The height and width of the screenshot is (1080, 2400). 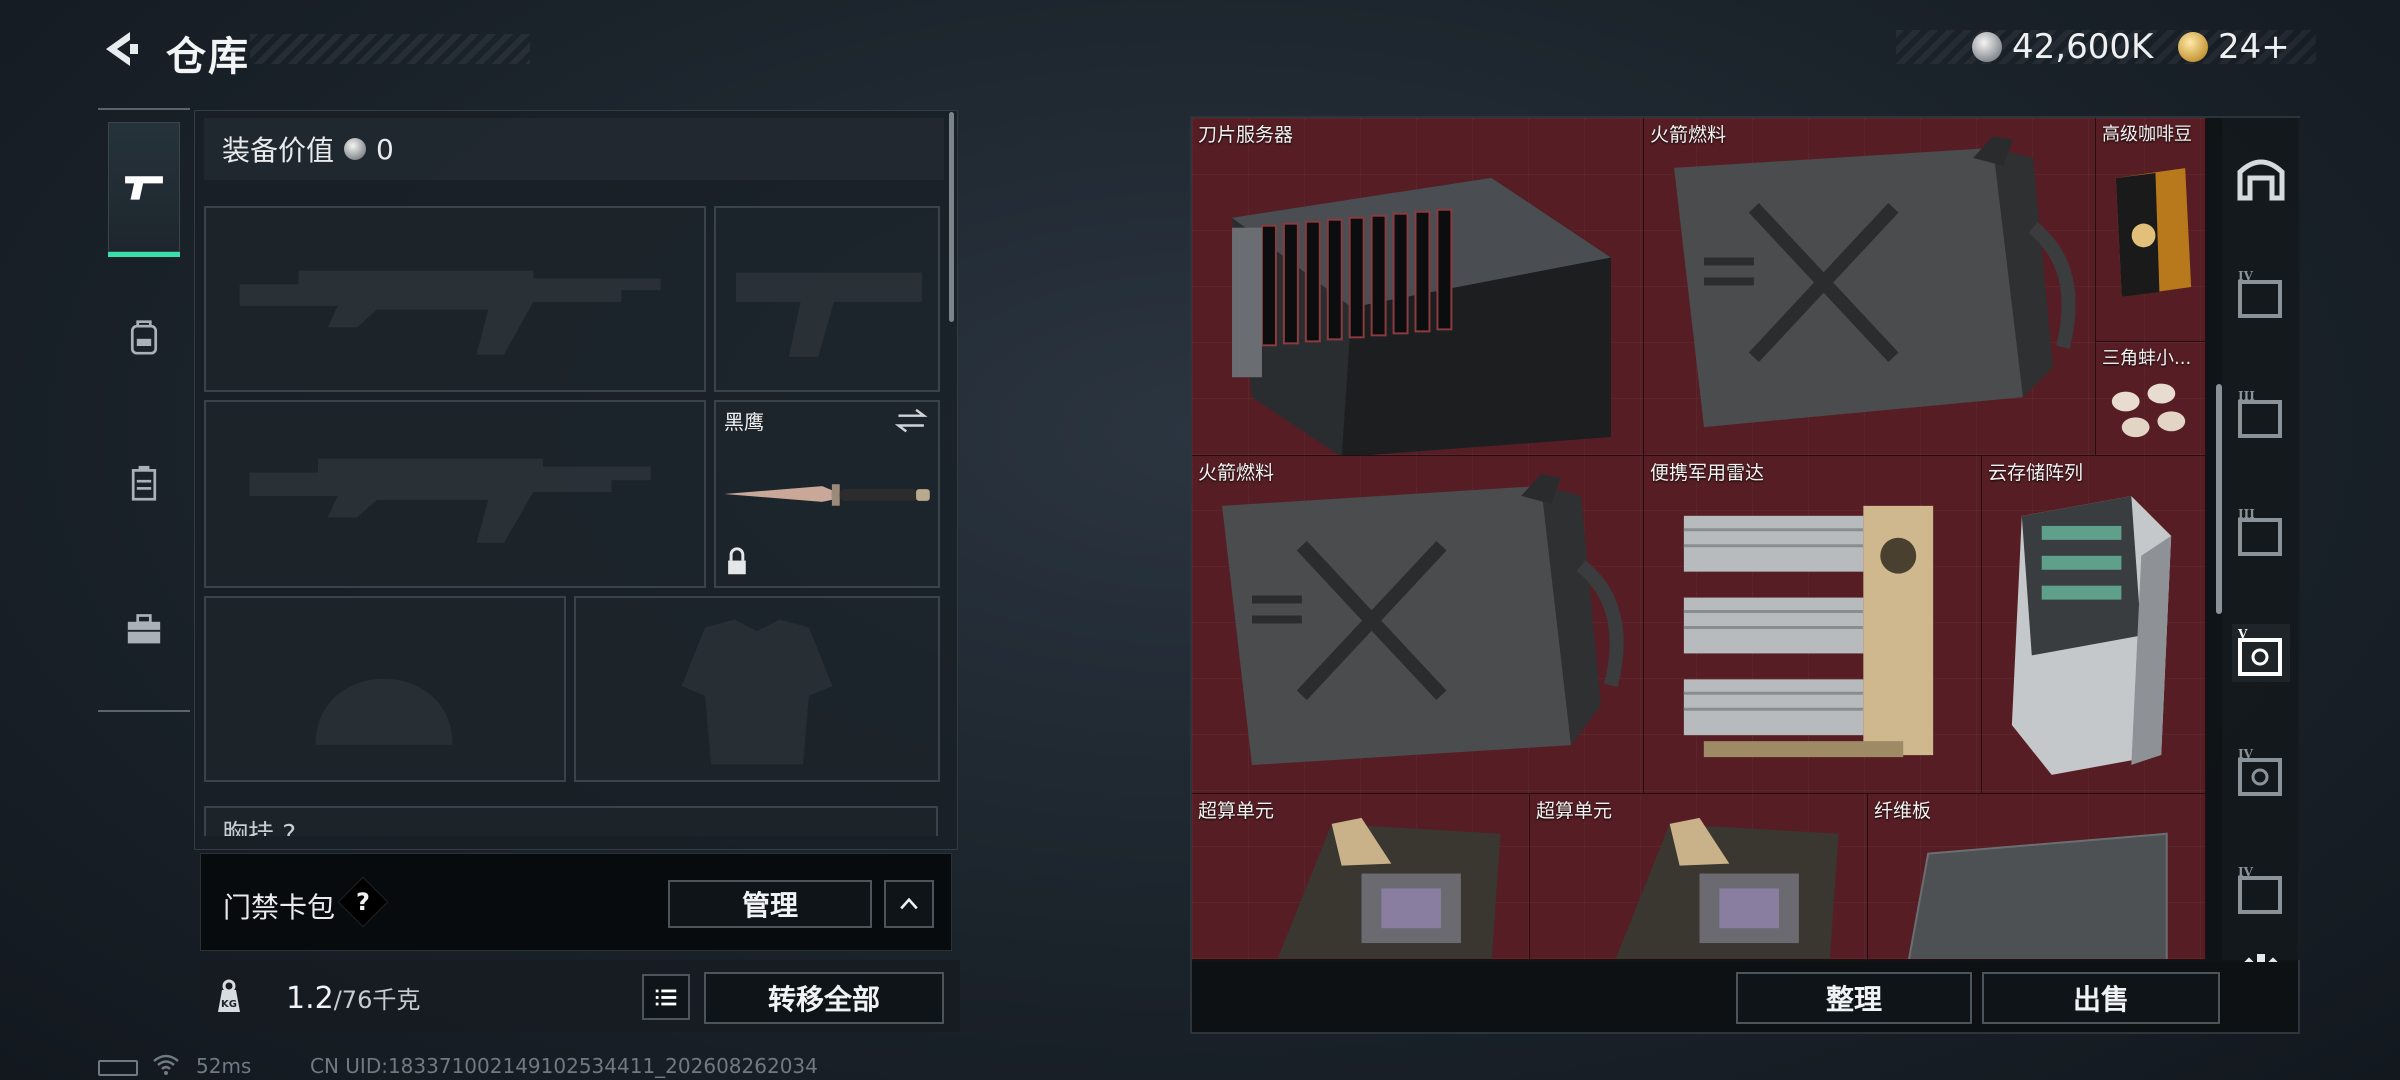 I want to click on armor-silhouette-icon, so click(x=757, y=692).